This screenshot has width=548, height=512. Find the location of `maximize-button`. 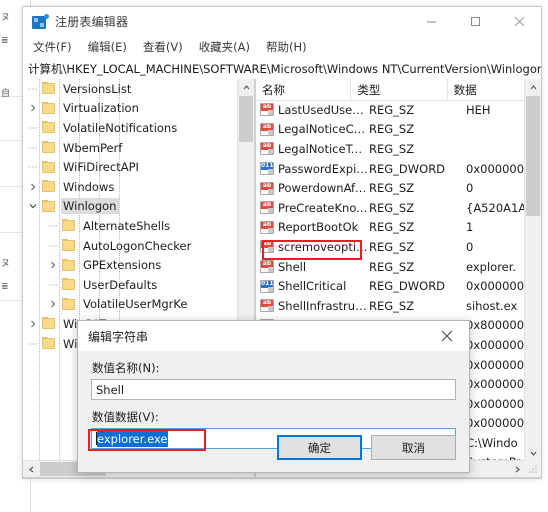

maximize-button is located at coordinates (475, 21).